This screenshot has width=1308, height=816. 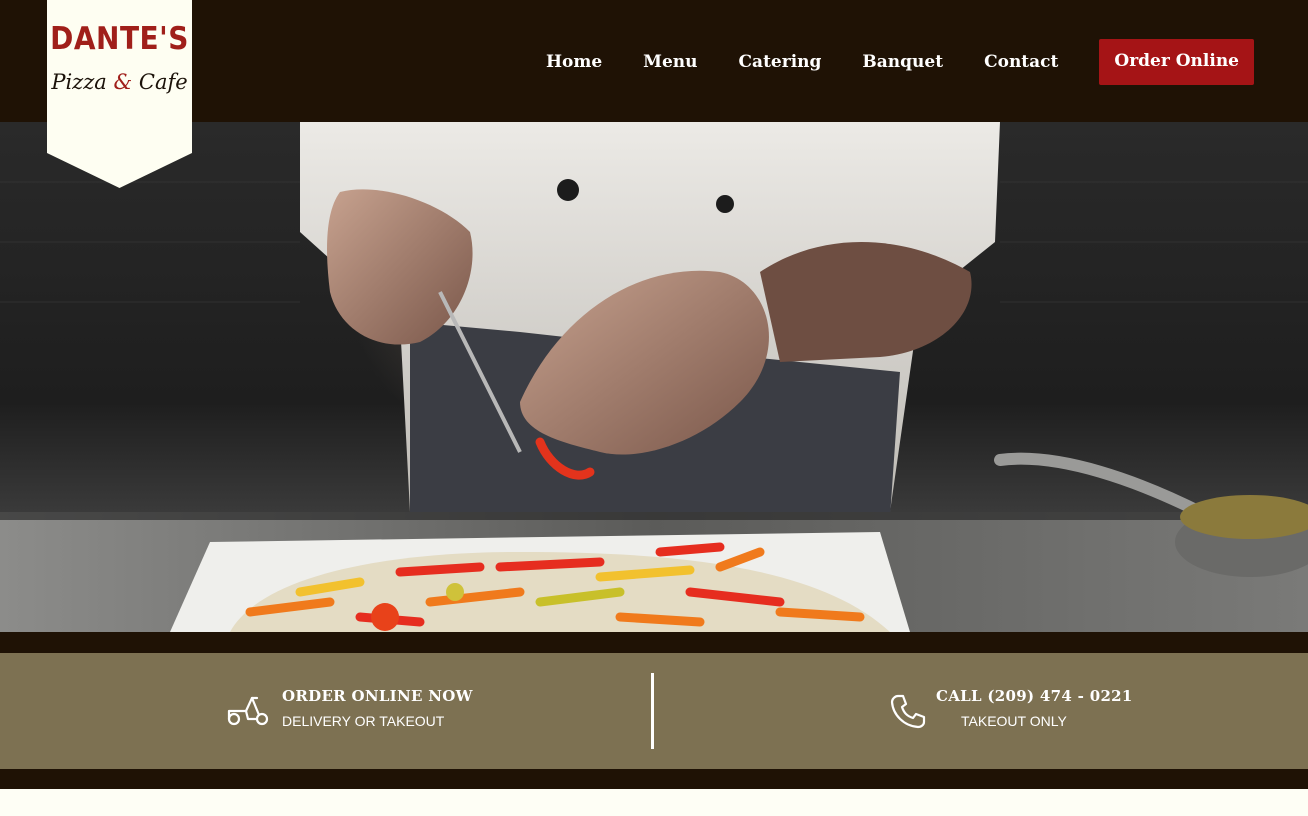 I want to click on logo-tagline: Pizza & Cafe, so click(x=119, y=82).